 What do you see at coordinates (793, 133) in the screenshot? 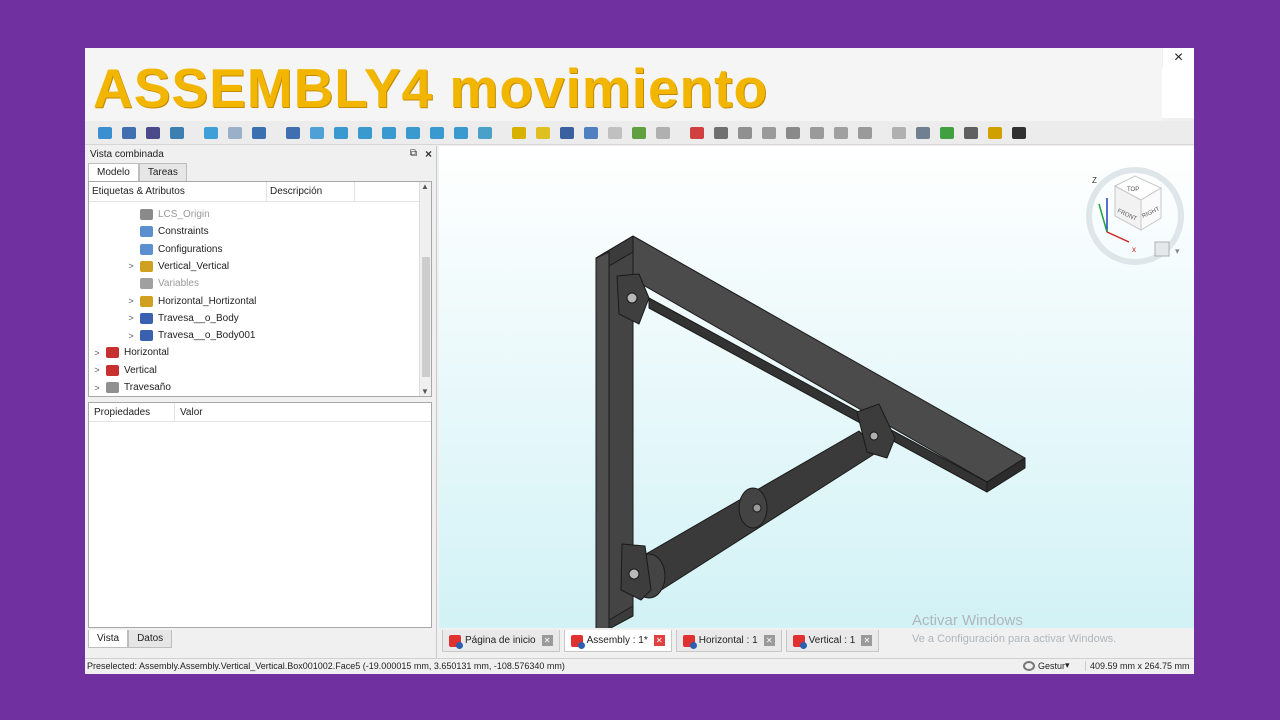
I see `release-icon` at bounding box center [793, 133].